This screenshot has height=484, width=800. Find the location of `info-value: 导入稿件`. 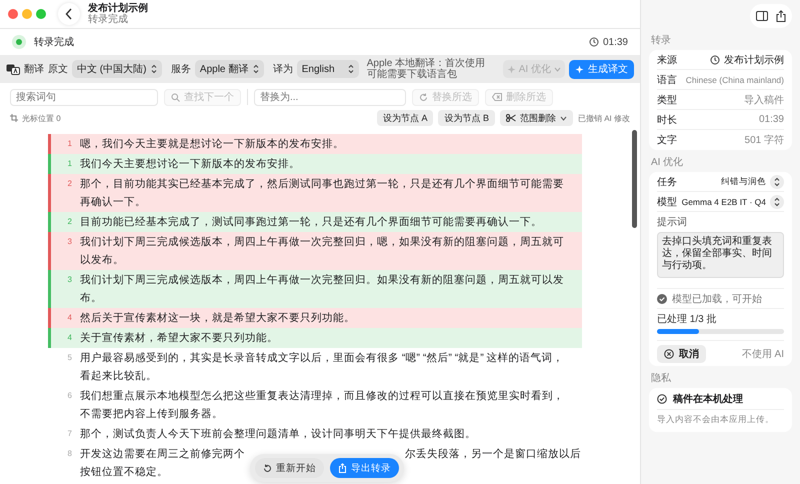

info-value: 导入稿件 is located at coordinates (764, 100).